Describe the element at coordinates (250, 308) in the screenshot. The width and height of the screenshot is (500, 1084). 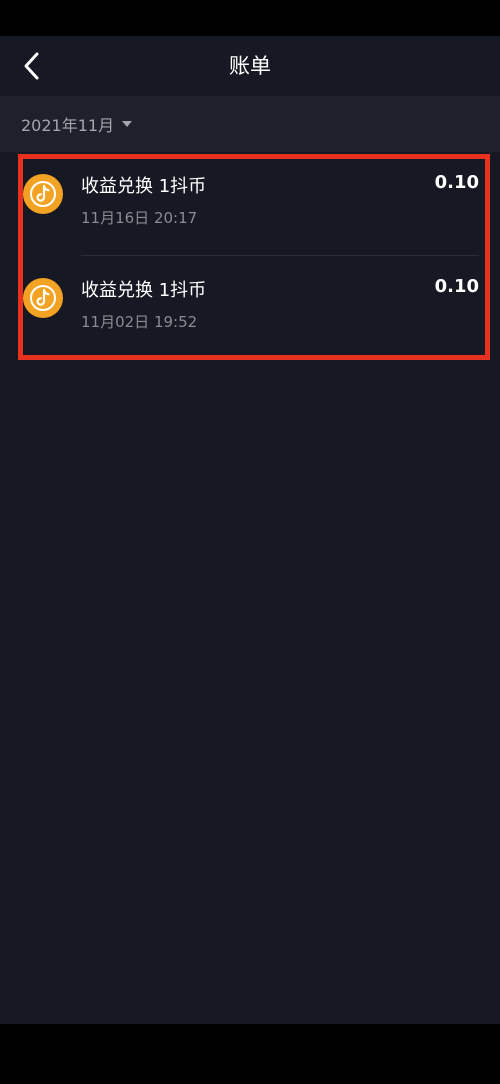
I see `bill-item: 收益兑换 1抖币 11月02日 19:52 0.10` at that location.